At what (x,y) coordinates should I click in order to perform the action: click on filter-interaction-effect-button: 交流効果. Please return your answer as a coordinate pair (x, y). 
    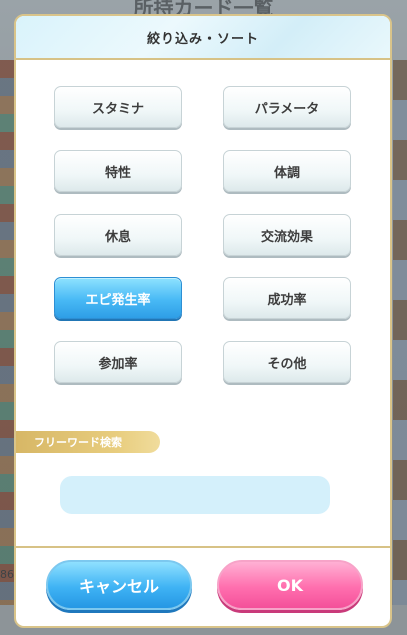
    Looking at the image, I should click on (287, 235).